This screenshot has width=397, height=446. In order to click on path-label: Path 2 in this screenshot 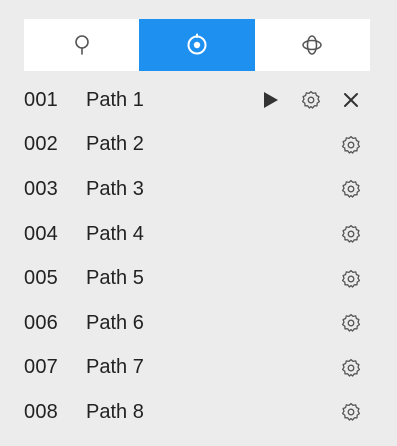, I will do `click(115, 144)`.